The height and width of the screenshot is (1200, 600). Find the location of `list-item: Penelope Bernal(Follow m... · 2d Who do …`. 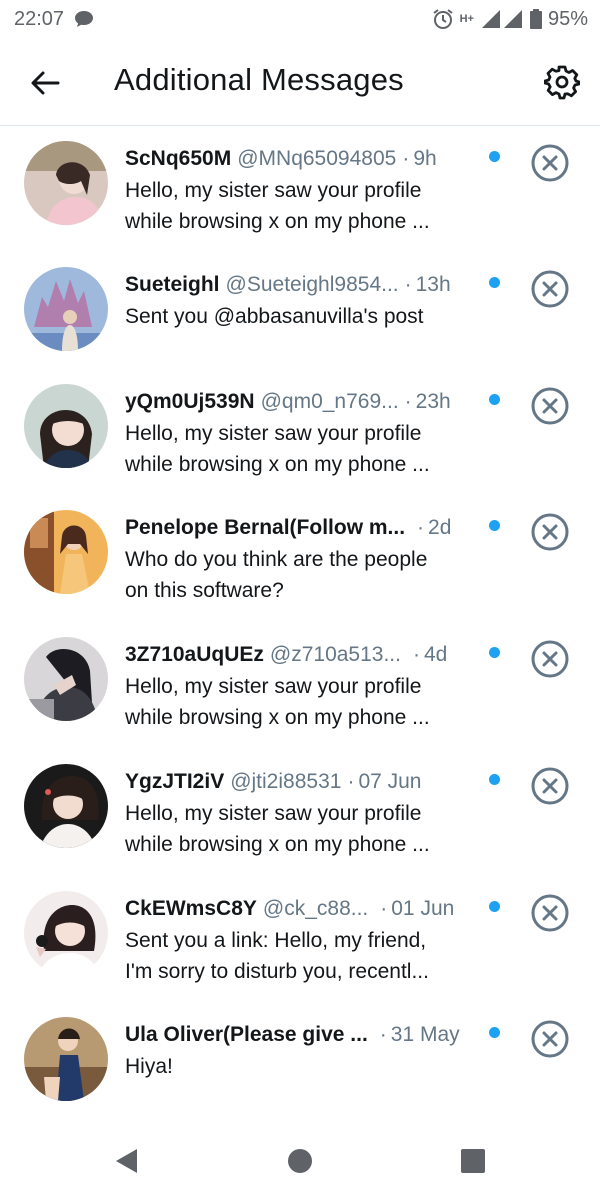

list-item: Penelope Bernal(Follow m... · 2d Who do … is located at coordinates (300, 559).